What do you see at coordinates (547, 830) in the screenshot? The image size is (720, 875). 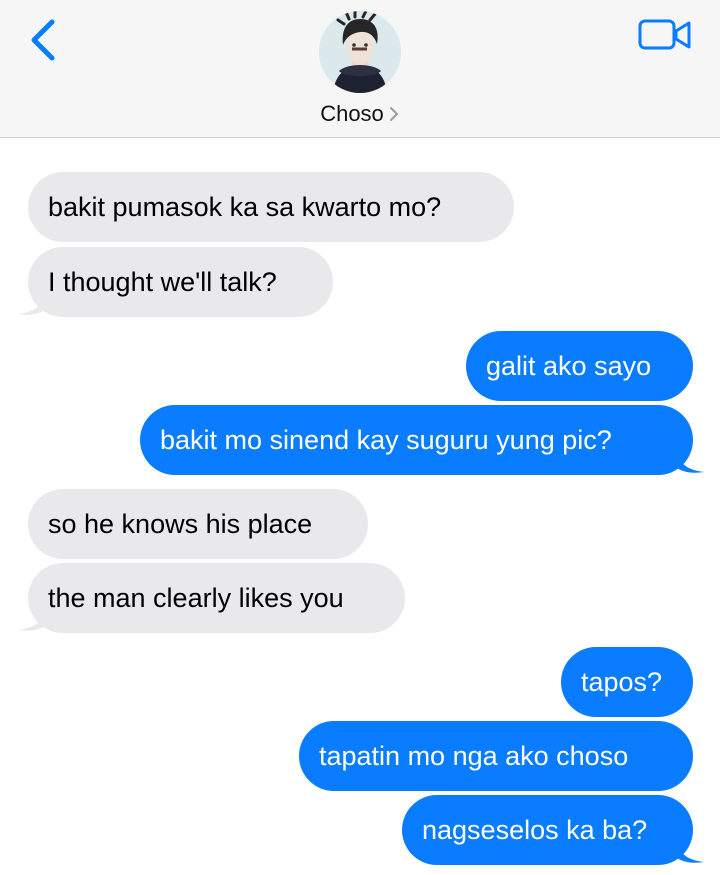 I see `message-bubble-outgoing: nagseselos ka ba?` at bounding box center [547, 830].